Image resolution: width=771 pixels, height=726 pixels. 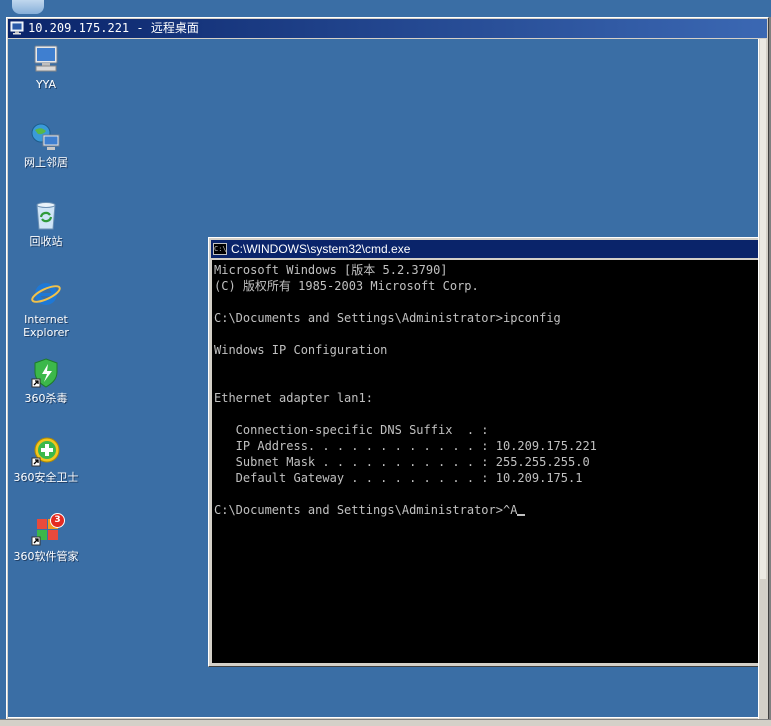 What do you see at coordinates (351, 430) in the screenshot?
I see `console-line: Connection-specific DNS Suffix . :` at bounding box center [351, 430].